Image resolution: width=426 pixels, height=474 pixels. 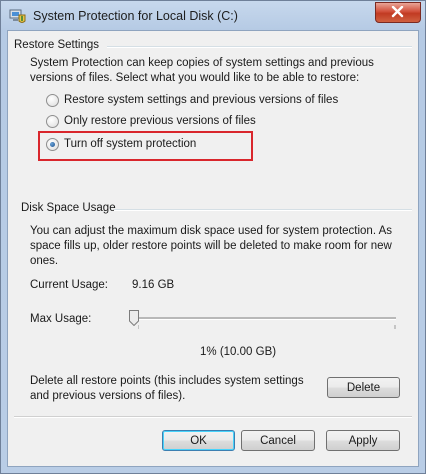 What do you see at coordinates (135, 16) in the screenshot?
I see `window-title: System Protection for Local Disk (C:)` at bounding box center [135, 16].